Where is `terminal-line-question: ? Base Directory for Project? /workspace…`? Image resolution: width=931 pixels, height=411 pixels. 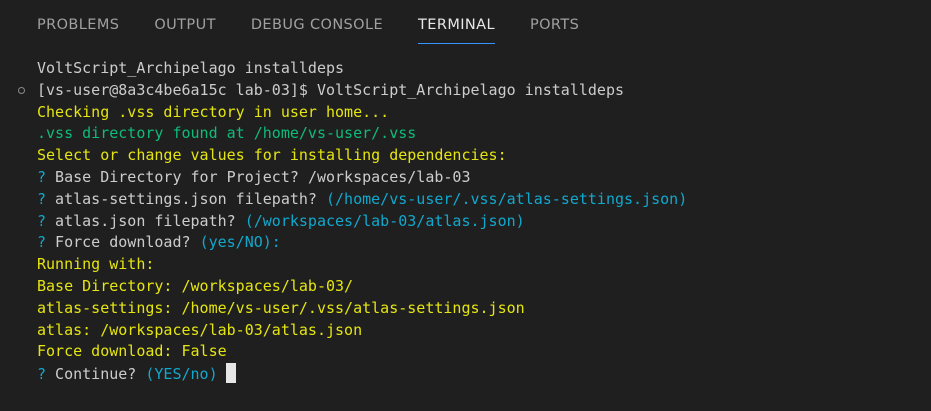 terminal-line-question: ? Base Directory for Project? /workspace… is located at coordinates (465, 178).